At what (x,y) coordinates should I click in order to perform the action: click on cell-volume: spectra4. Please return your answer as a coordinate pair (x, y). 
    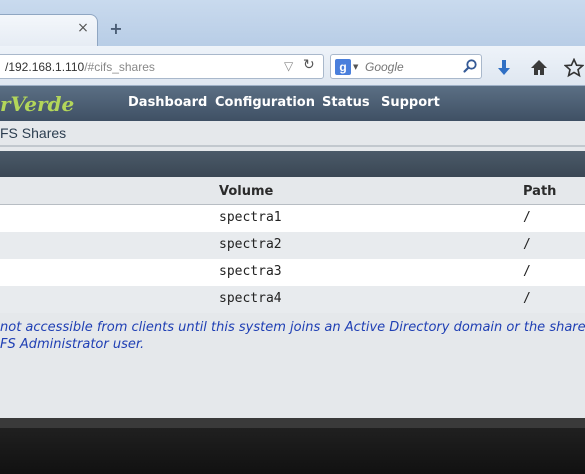
    Looking at the image, I should click on (250, 298).